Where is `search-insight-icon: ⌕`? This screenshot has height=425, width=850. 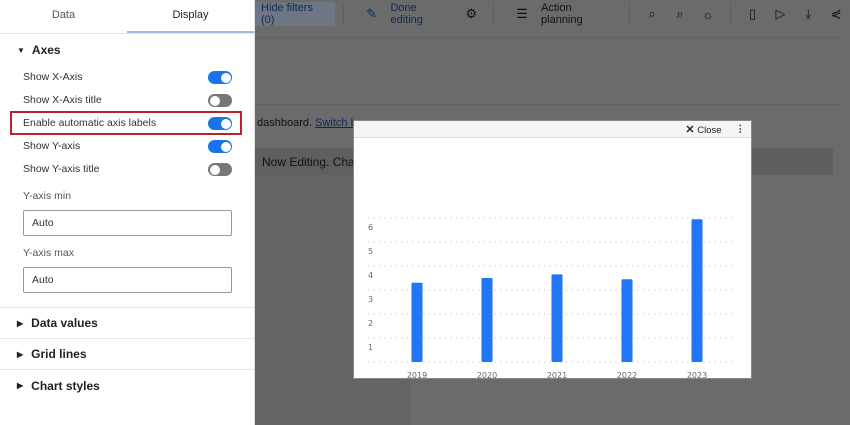 search-insight-icon: ⌕ is located at coordinates (652, 14).